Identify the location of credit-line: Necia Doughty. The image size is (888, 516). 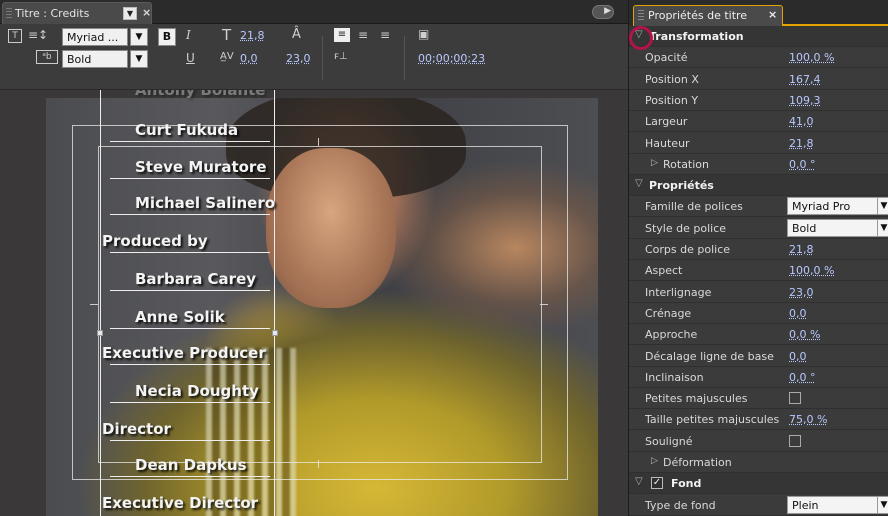
(197, 391).